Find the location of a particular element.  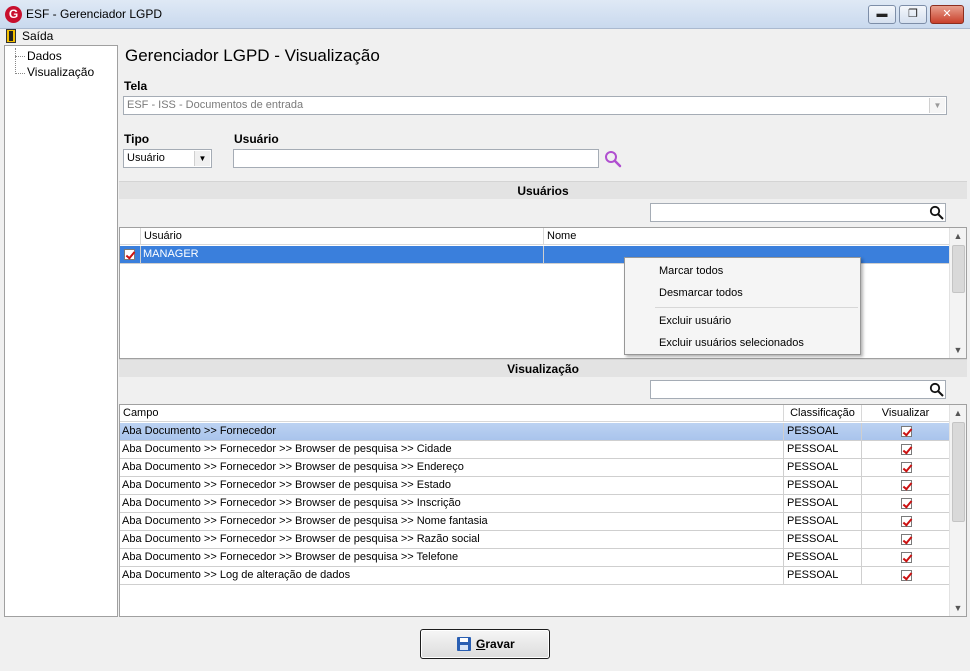

menu-bar is located at coordinates (485, 37).